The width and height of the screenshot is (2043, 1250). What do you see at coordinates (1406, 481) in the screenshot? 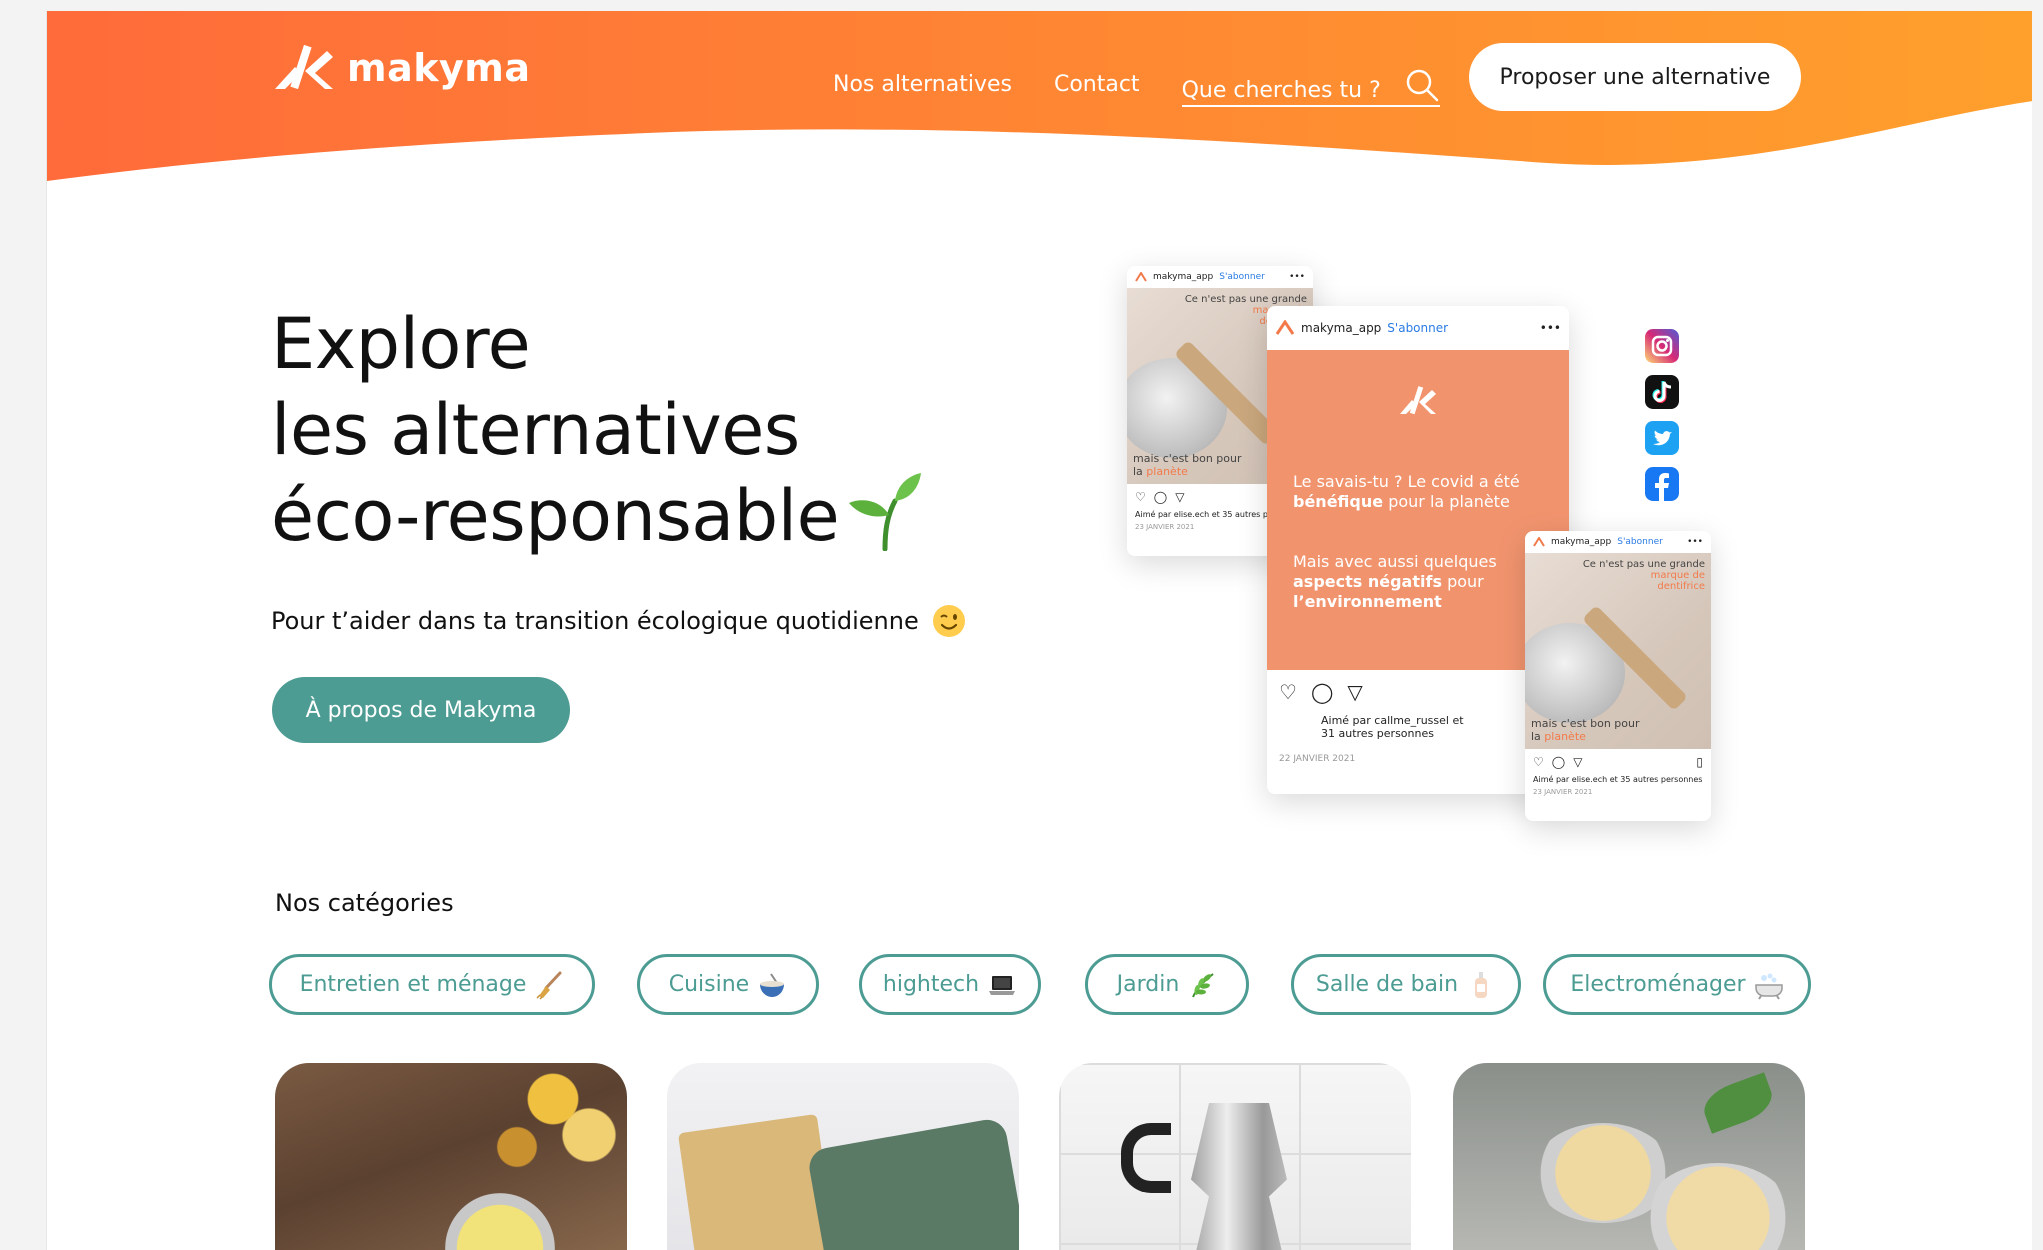
I see `post-line-1: Le savais-tu ? Le covid a été` at bounding box center [1406, 481].